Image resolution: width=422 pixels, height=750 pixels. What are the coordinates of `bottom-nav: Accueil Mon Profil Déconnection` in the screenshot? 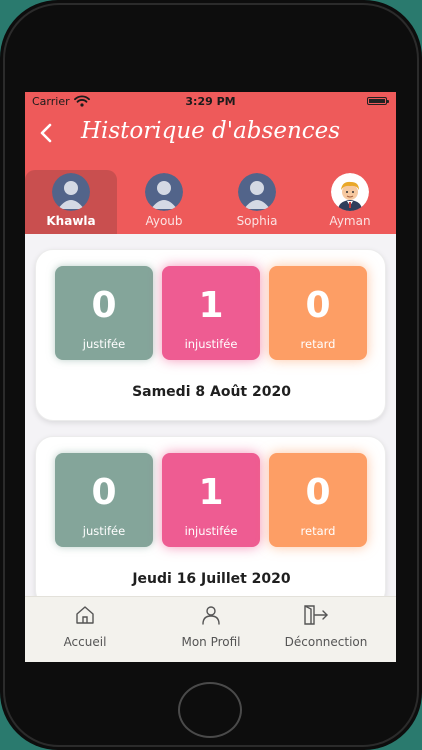 It's located at (210, 629).